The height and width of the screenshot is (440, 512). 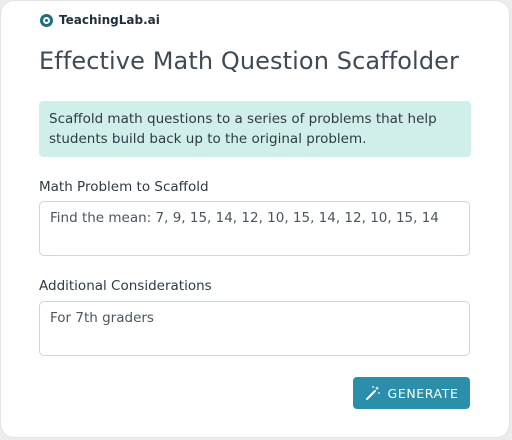 I want to click on generate-button: GENERATE, so click(x=411, y=393).